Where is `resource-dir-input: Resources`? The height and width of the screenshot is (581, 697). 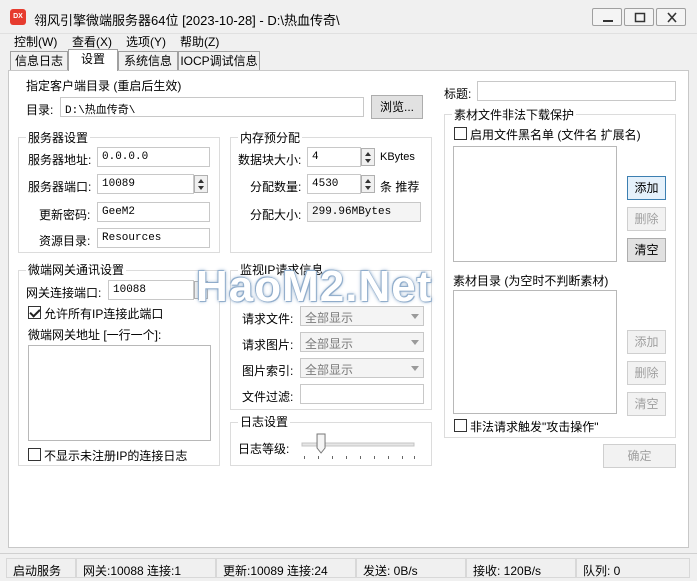
resource-dir-input: Resources is located at coordinates (153, 238).